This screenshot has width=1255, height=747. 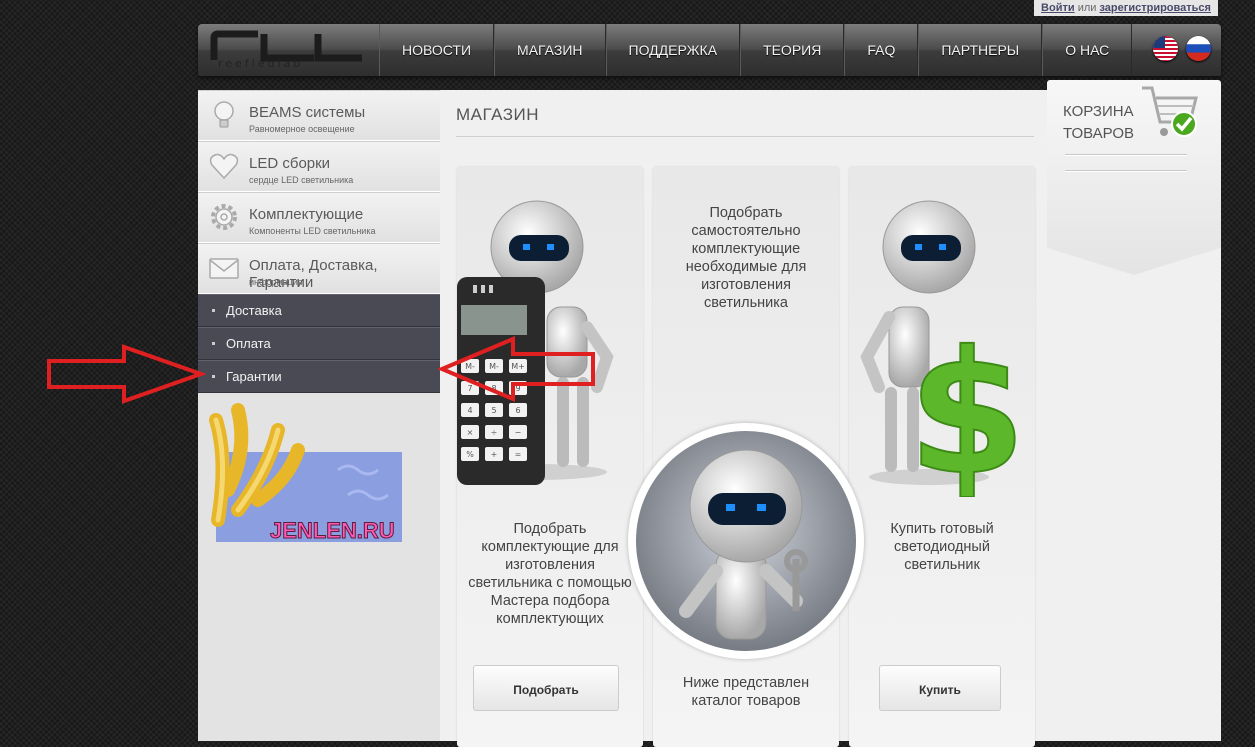 What do you see at coordinates (469, 410) in the screenshot?
I see `calculator-key: 4` at bounding box center [469, 410].